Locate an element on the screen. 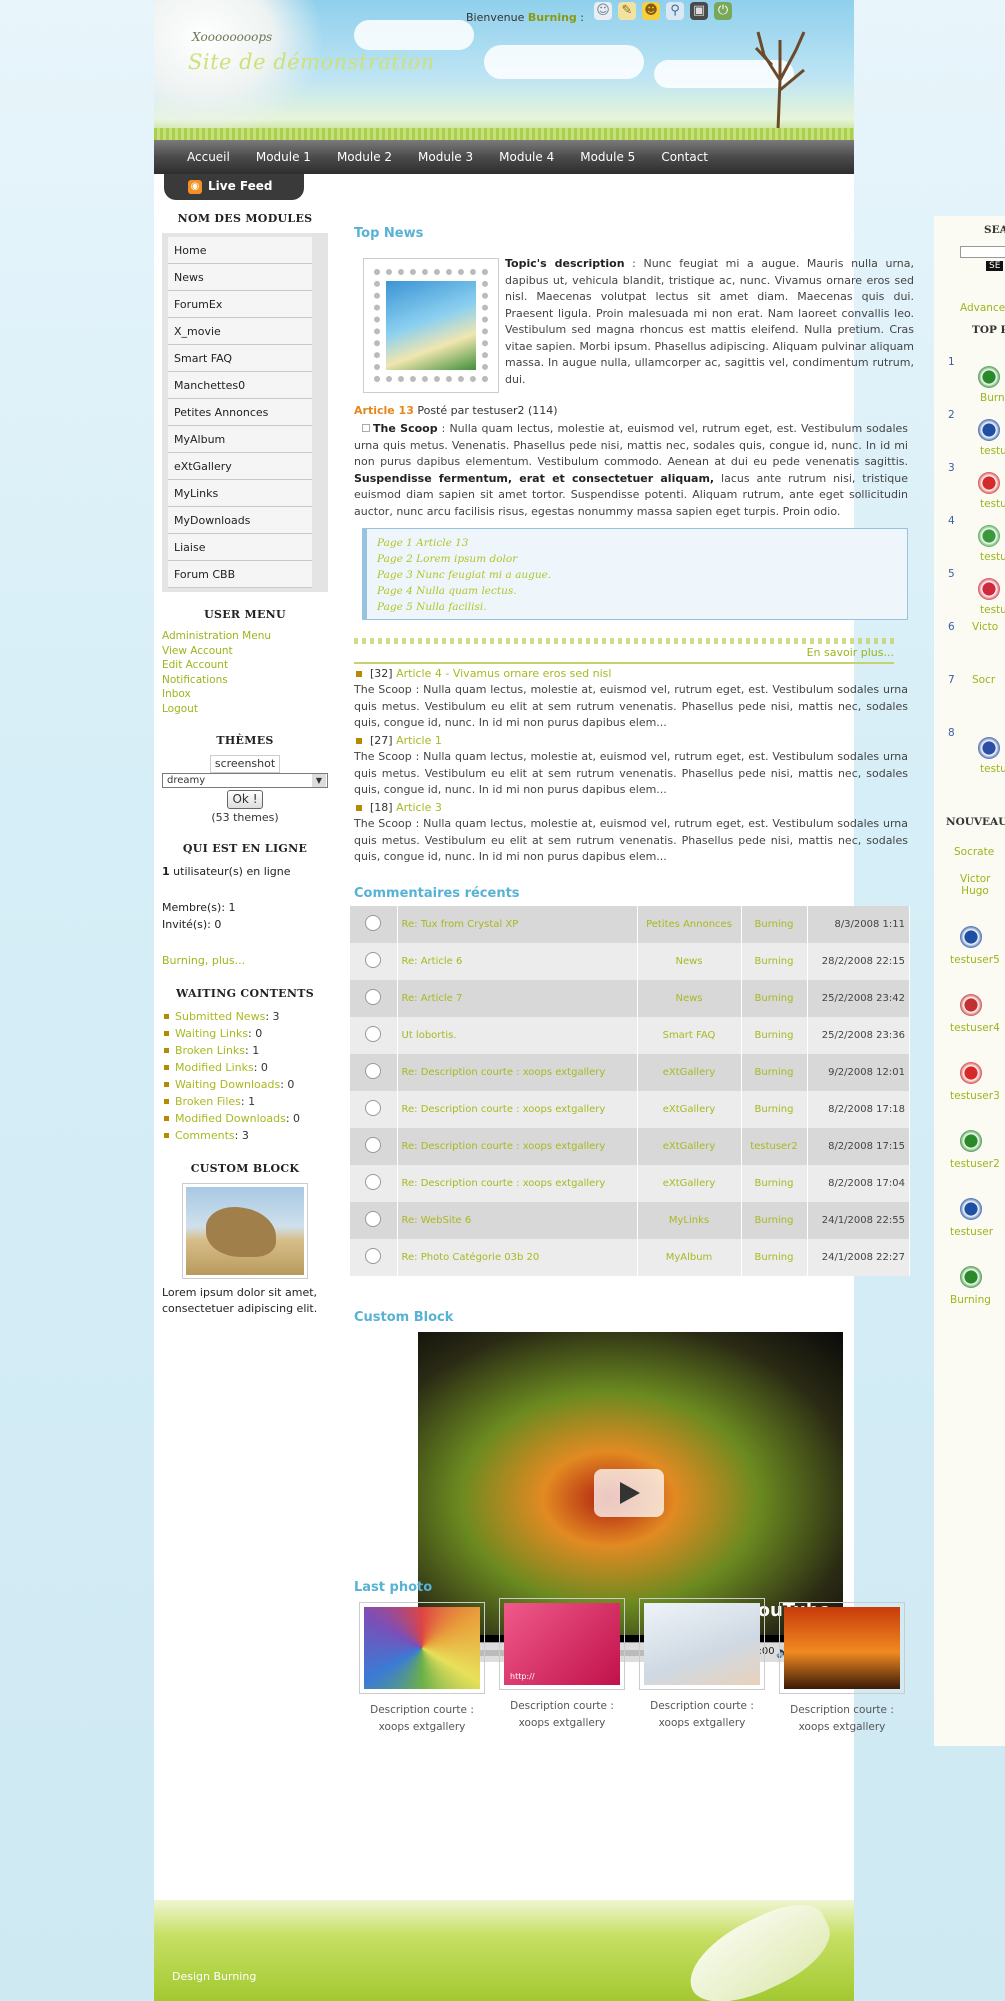  module-link-petites-annonces: Petites Annonces is located at coordinates (240, 412).